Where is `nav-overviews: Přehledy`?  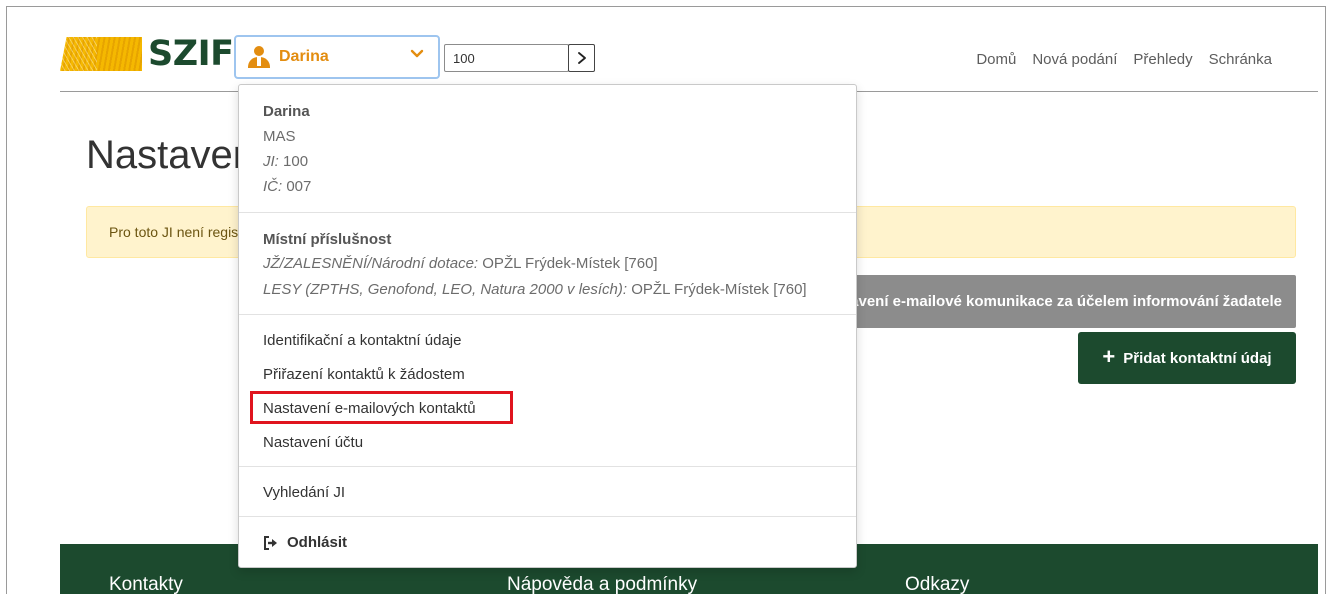
nav-overviews: Přehledy is located at coordinates (1162, 59).